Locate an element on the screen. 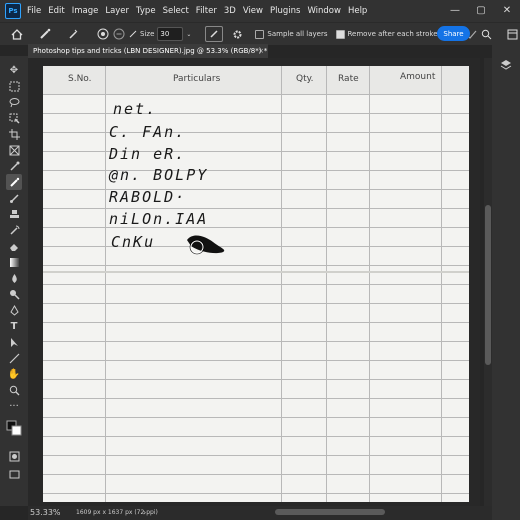  handwritten-line: C. FAn. is located at coordinates (148, 132).